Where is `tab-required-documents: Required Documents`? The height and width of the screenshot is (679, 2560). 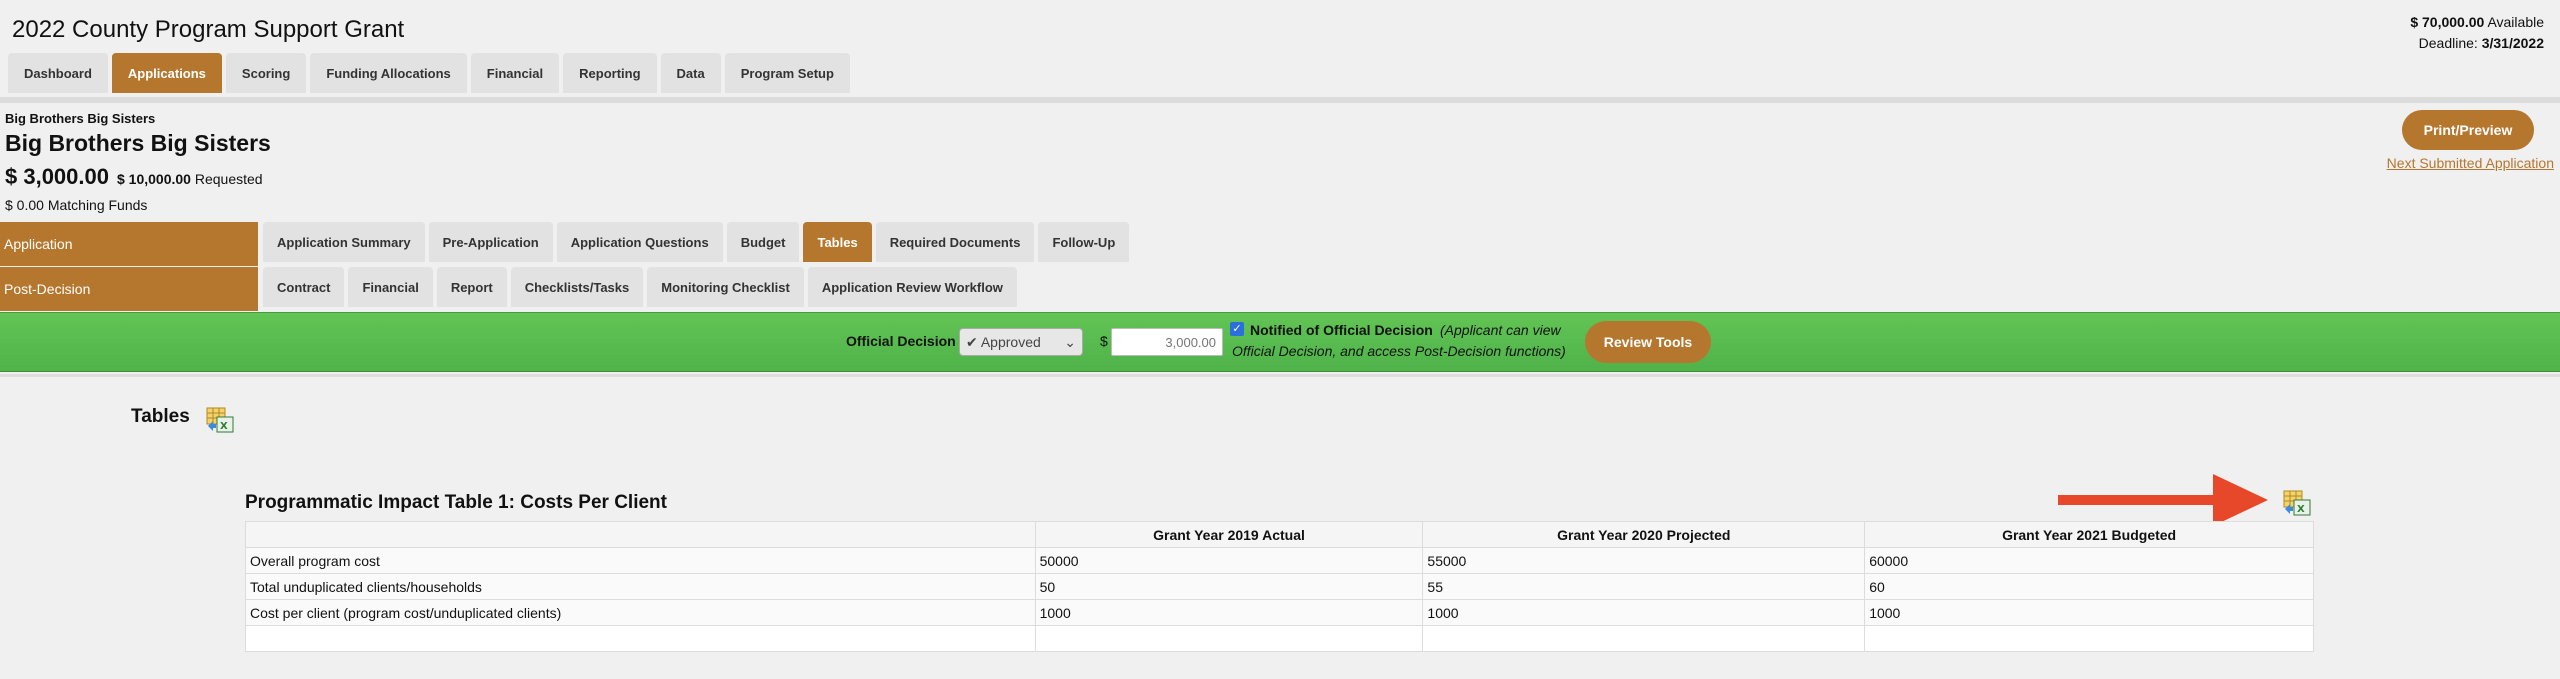 tab-required-documents: Required Documents is located at coordinates (955, 242).